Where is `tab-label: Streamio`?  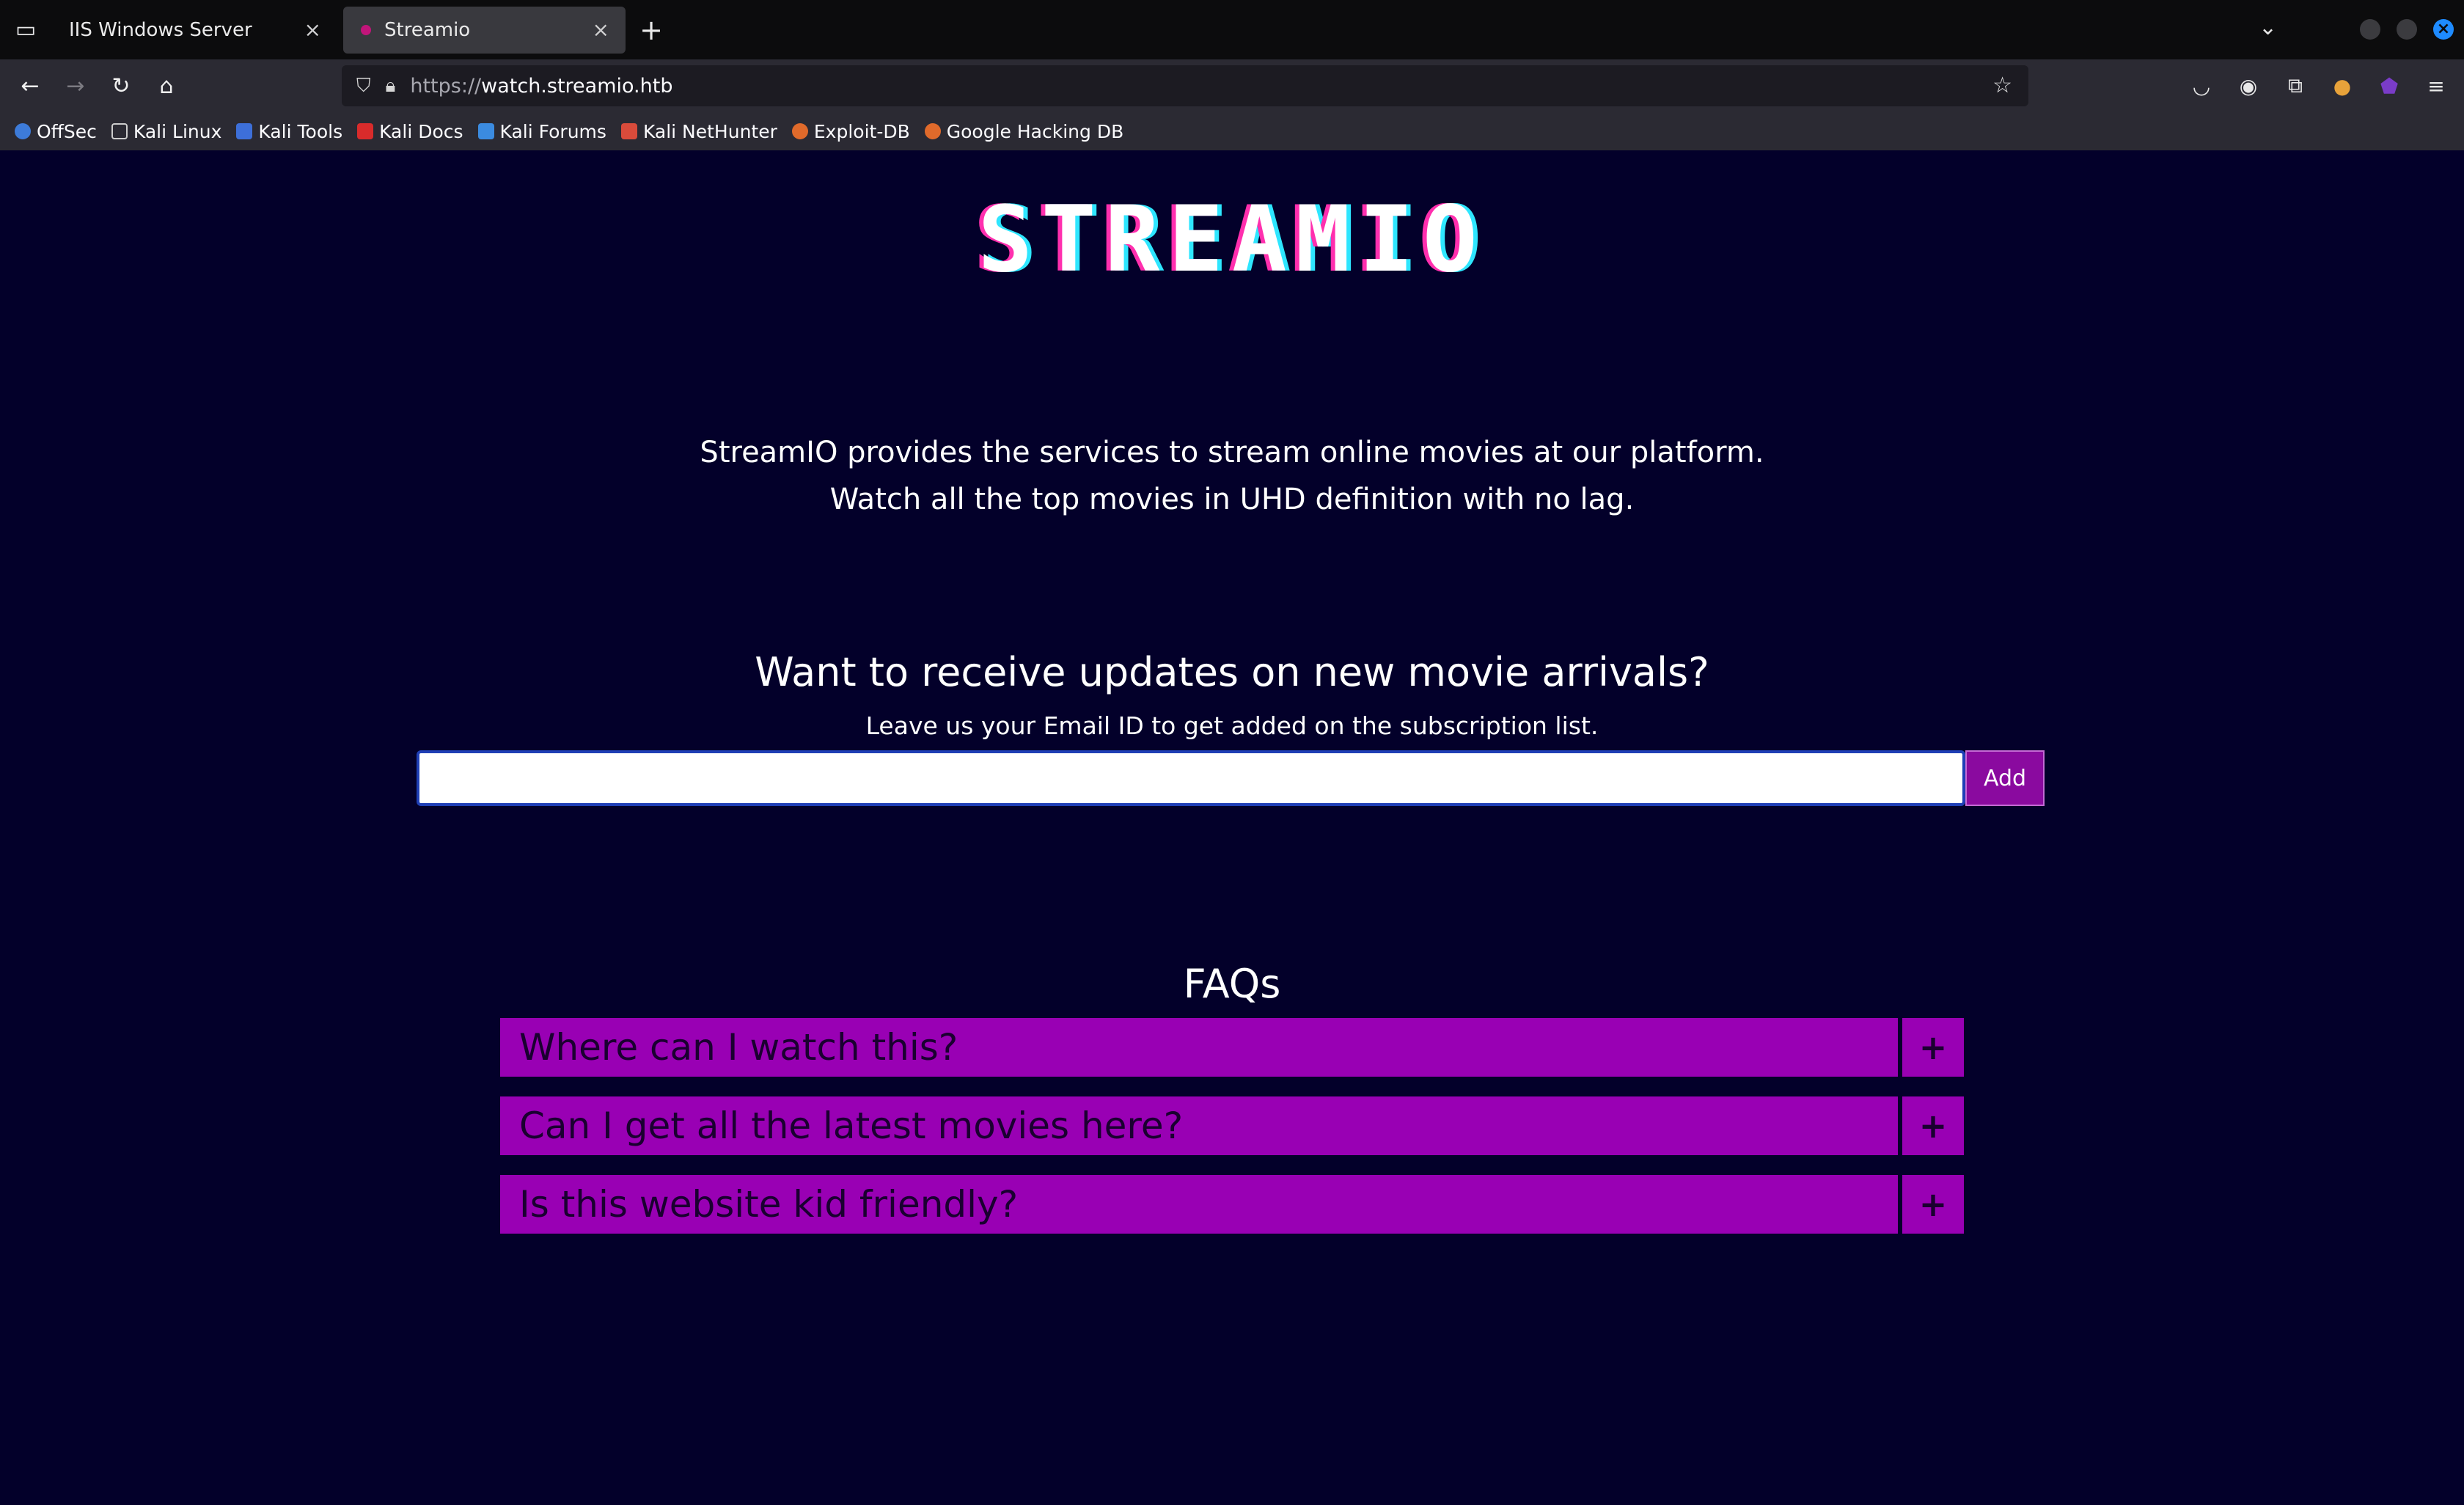 tab-label: Streamio is located at coordinates (427, 29).